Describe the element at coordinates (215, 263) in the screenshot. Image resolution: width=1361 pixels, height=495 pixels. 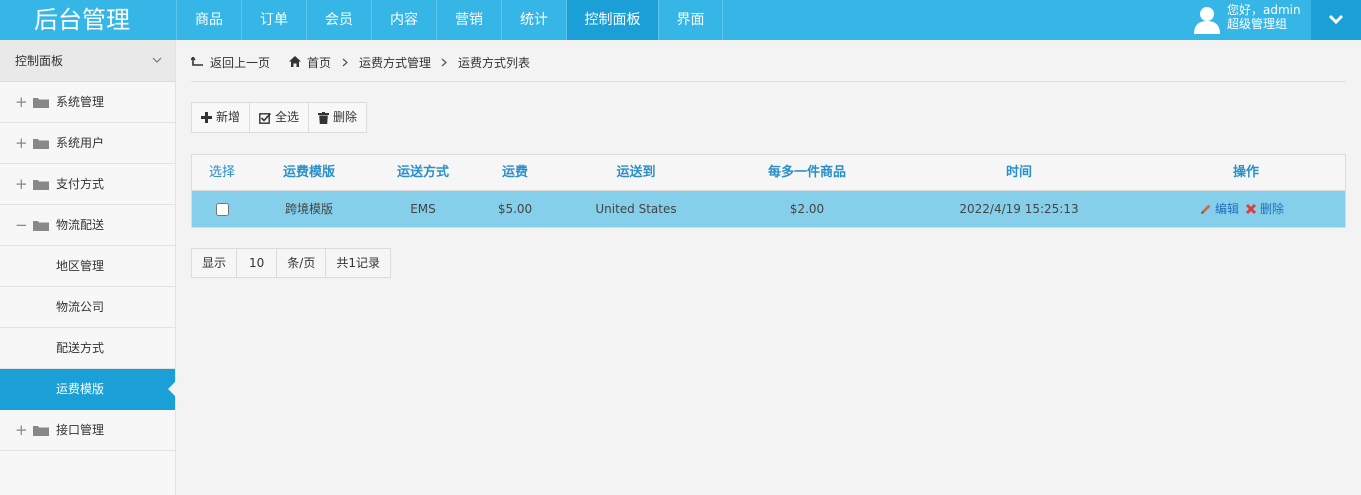
I see `pager-show-label: 显示` at that location.